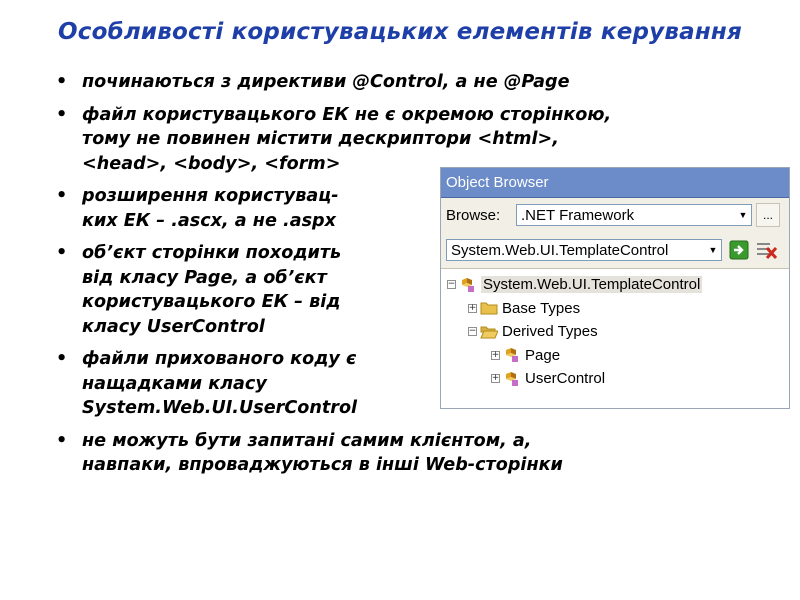  What do you see at coordinates (550, 332) in the screenshot?
I see `tree-node-label: Derived Types` at bounding box center [550, 332].